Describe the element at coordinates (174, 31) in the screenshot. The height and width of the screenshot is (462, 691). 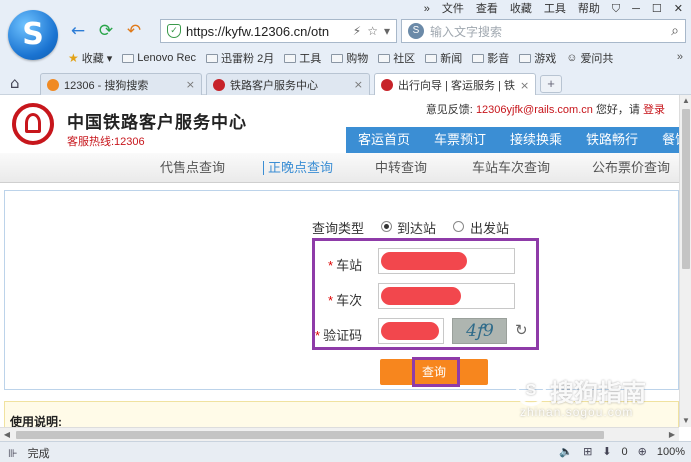
I see `security-shield-icon: ✓` at that location.